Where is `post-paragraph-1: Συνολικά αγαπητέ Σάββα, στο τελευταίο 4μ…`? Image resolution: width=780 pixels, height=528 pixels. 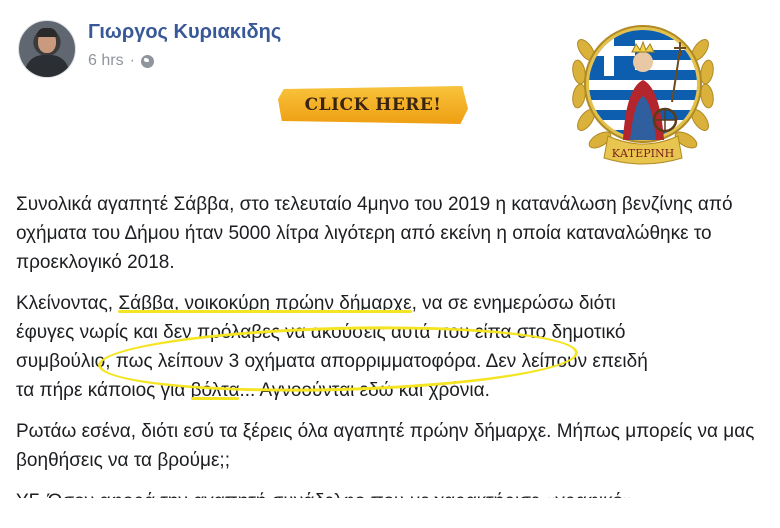
post-paragraph-1: Συνολικά αγαπητέ Σάββα, στο τελευταίο 4μ… is located at coordinates (374, 233).